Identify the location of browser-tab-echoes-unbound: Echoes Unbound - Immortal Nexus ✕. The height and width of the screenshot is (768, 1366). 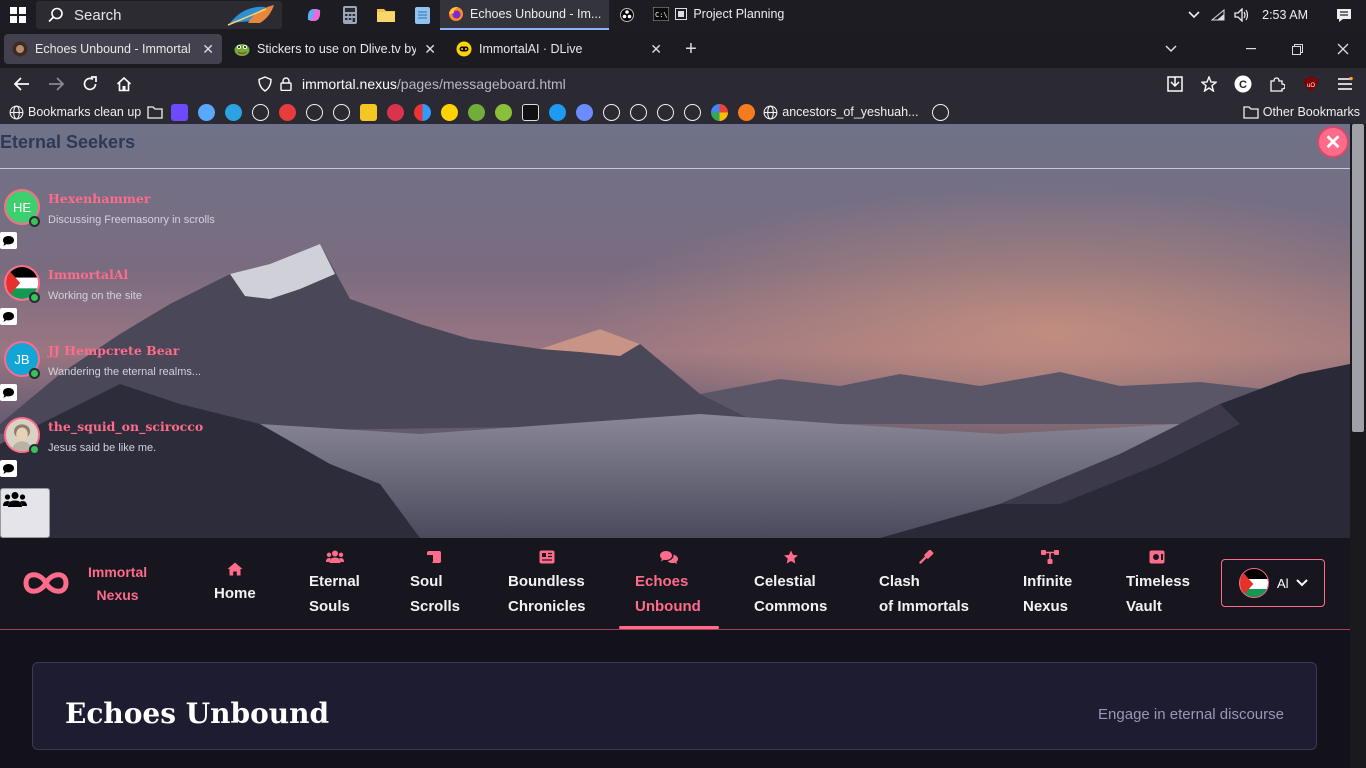
(113, 49).